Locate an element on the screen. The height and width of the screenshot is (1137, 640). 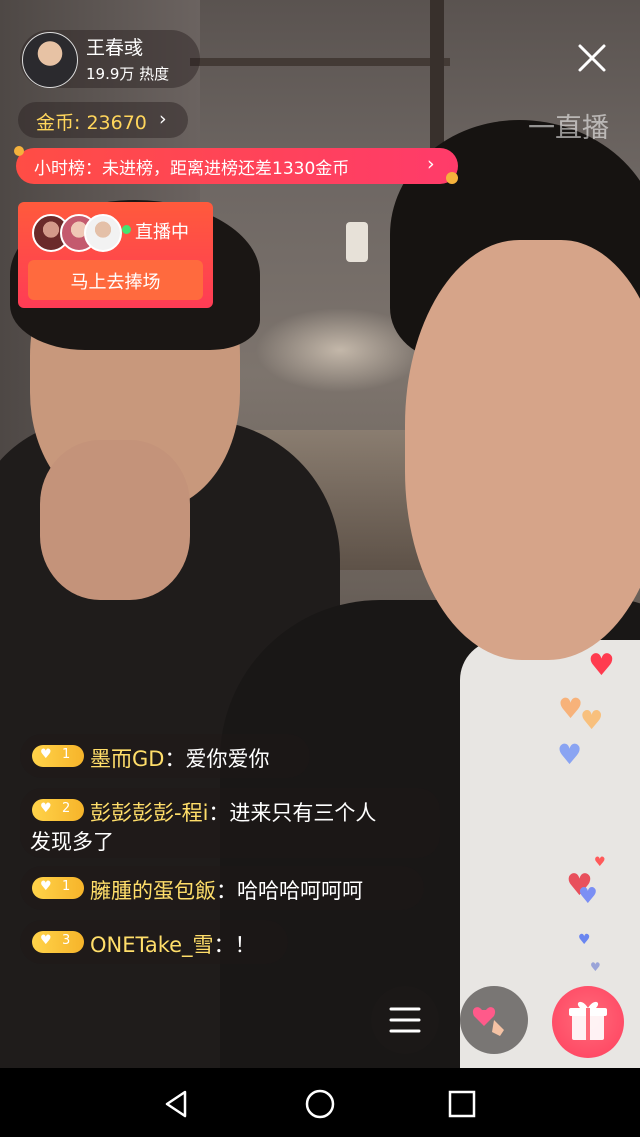
go-support-label: 马上去捧场 is located at coordinates (115, 282).